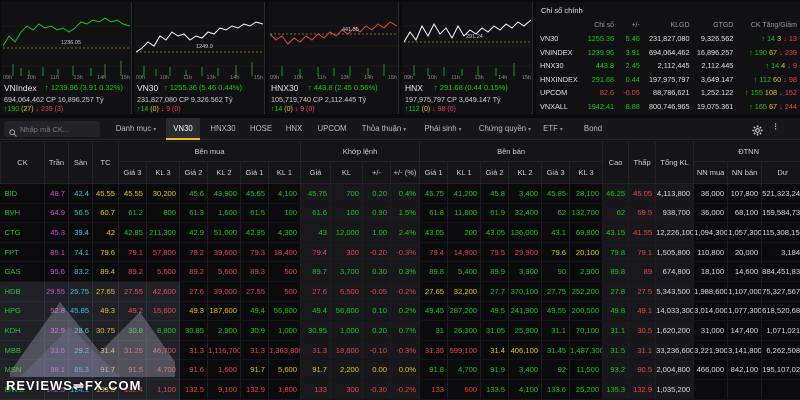 This screenshot has height=400, width=800. What do you see at coordinates (294, 129) in the screenshot?
I see `tab-hnx: HNX` at bounding box center [294, 129].